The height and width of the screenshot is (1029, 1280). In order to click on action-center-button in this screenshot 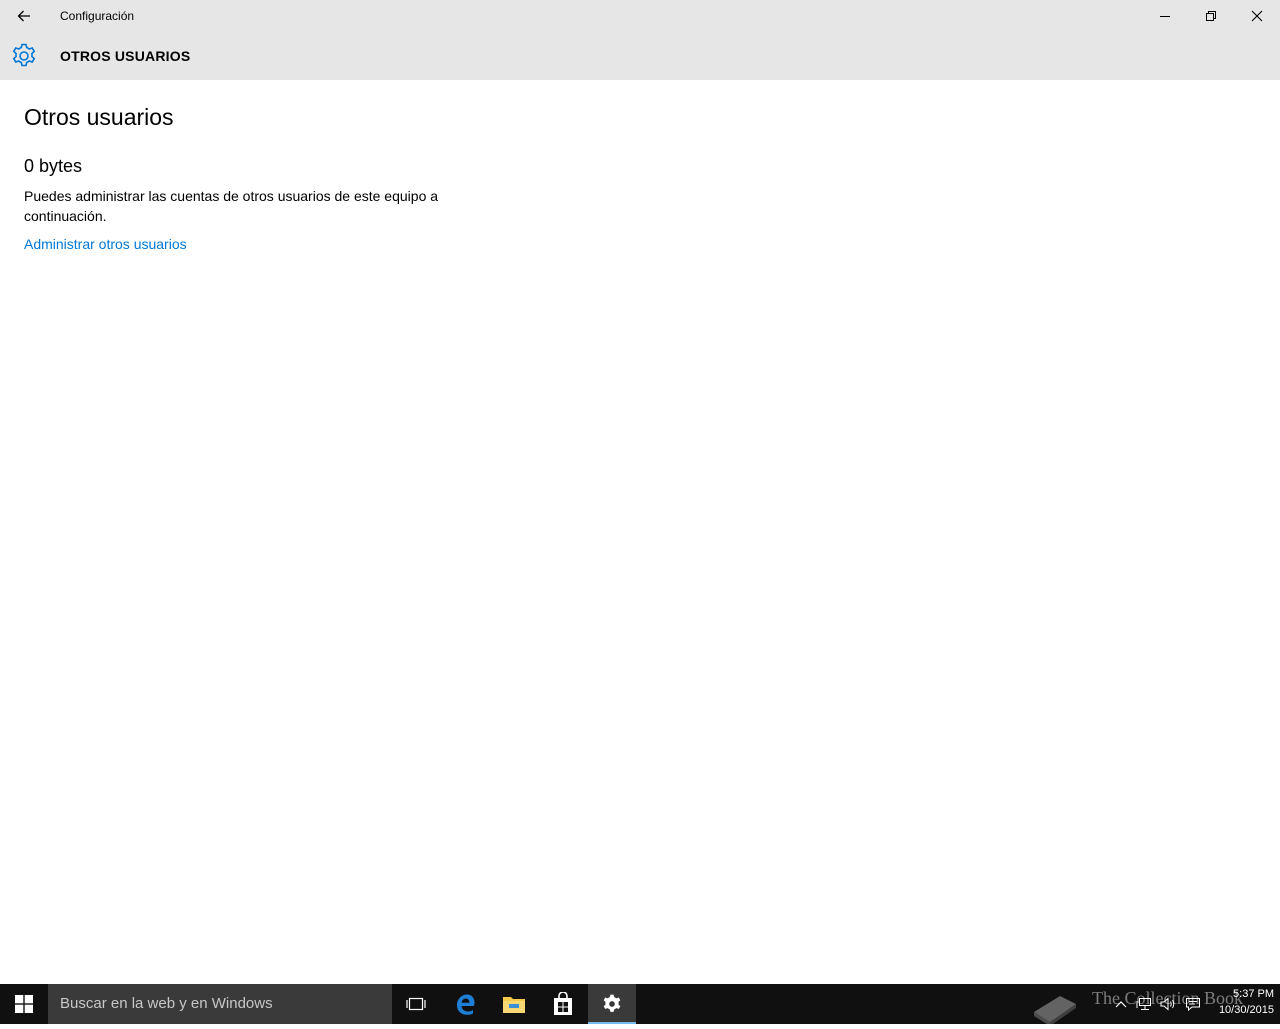, I will do `click(1193, 1004)`.